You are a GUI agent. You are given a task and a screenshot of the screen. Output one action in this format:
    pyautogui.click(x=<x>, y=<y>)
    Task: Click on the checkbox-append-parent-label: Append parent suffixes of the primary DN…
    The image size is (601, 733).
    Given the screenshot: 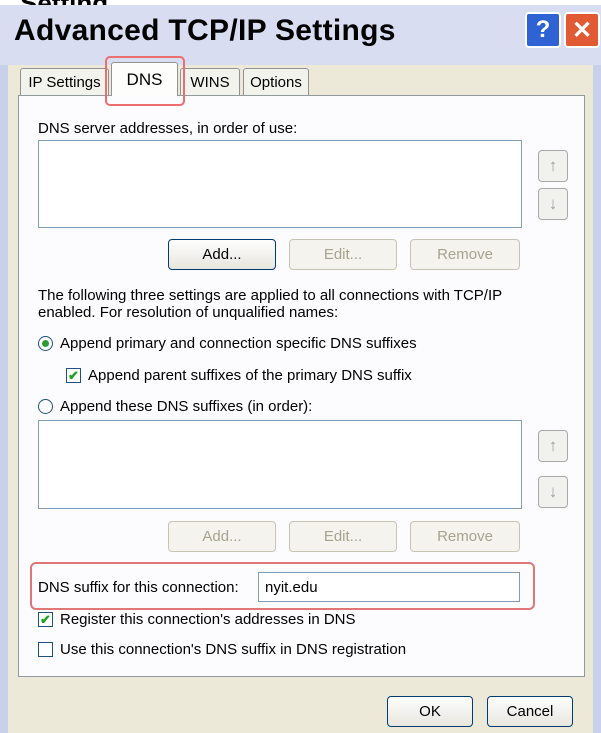 What is the action you would take?
    pyautogui.click(x=250, y=375)
    